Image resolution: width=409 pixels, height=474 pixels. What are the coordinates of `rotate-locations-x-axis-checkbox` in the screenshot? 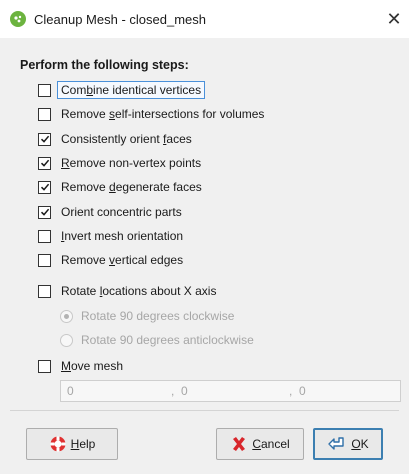 It's located at (44, 291).